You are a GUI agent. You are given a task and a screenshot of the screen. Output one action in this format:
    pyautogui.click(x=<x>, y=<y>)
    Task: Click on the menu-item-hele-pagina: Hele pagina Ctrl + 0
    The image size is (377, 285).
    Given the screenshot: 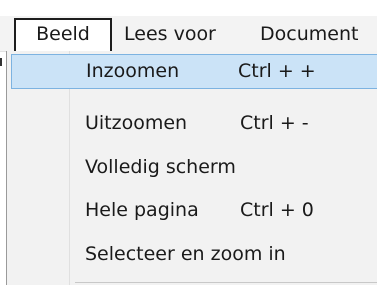 What is the action you would take?
    pyautogui.click(x=195, y=210)
    